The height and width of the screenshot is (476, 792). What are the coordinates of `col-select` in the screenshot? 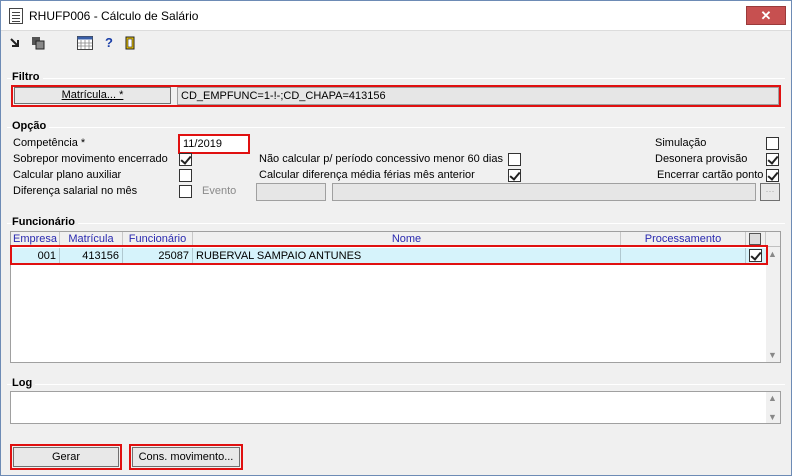 It's located at (756, 239).